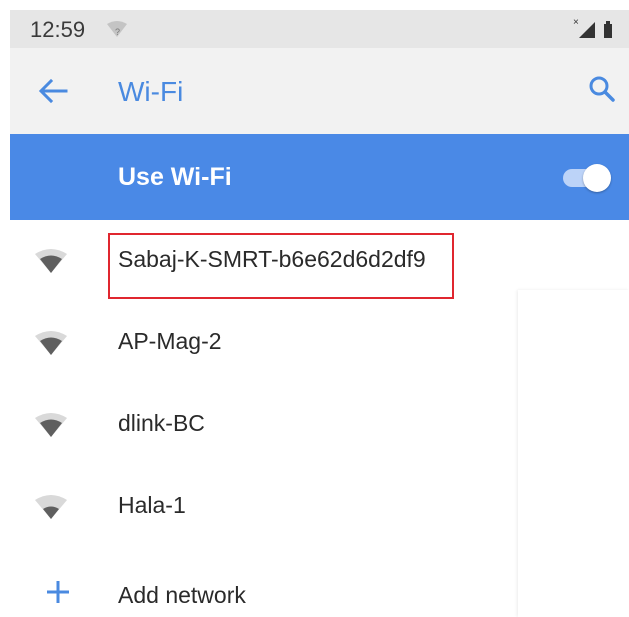 The height and width of the screenshot is (617, 629). What do you see at coordinates (319, 91) in the screenshot?
I see `app-bar: Wi-Fi` at bounding box center [319, 91].